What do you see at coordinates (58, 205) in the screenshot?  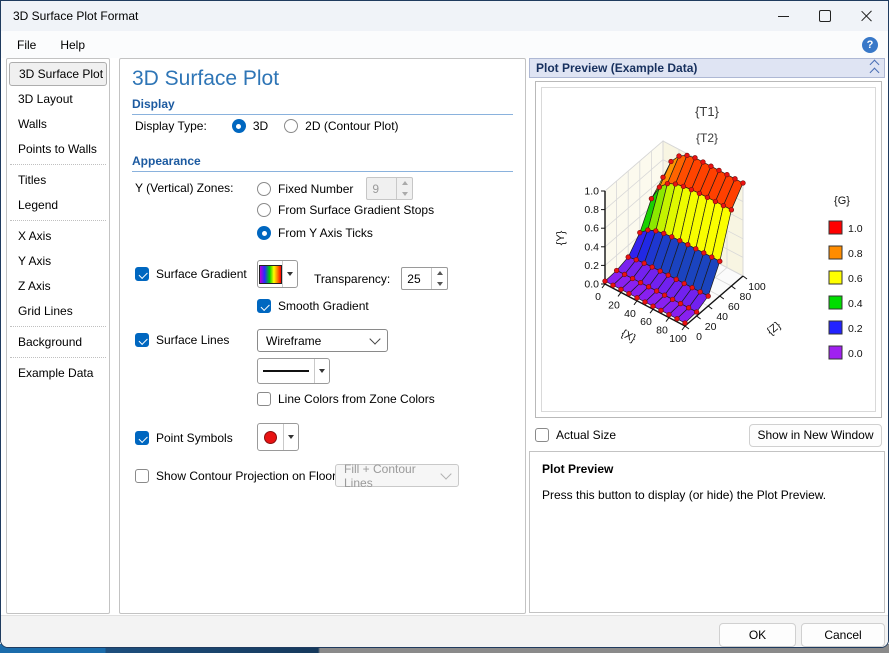 I see `sidebar-item-legend: Legend` at bounding box center [58, 205].